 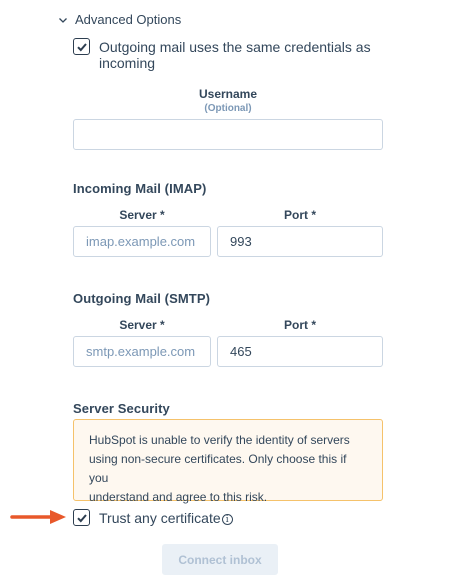 What do you see at coordinates (142, 215) in the screenshot?
I see `incoming-server-label: Server *` at bounding box center [142, 215].